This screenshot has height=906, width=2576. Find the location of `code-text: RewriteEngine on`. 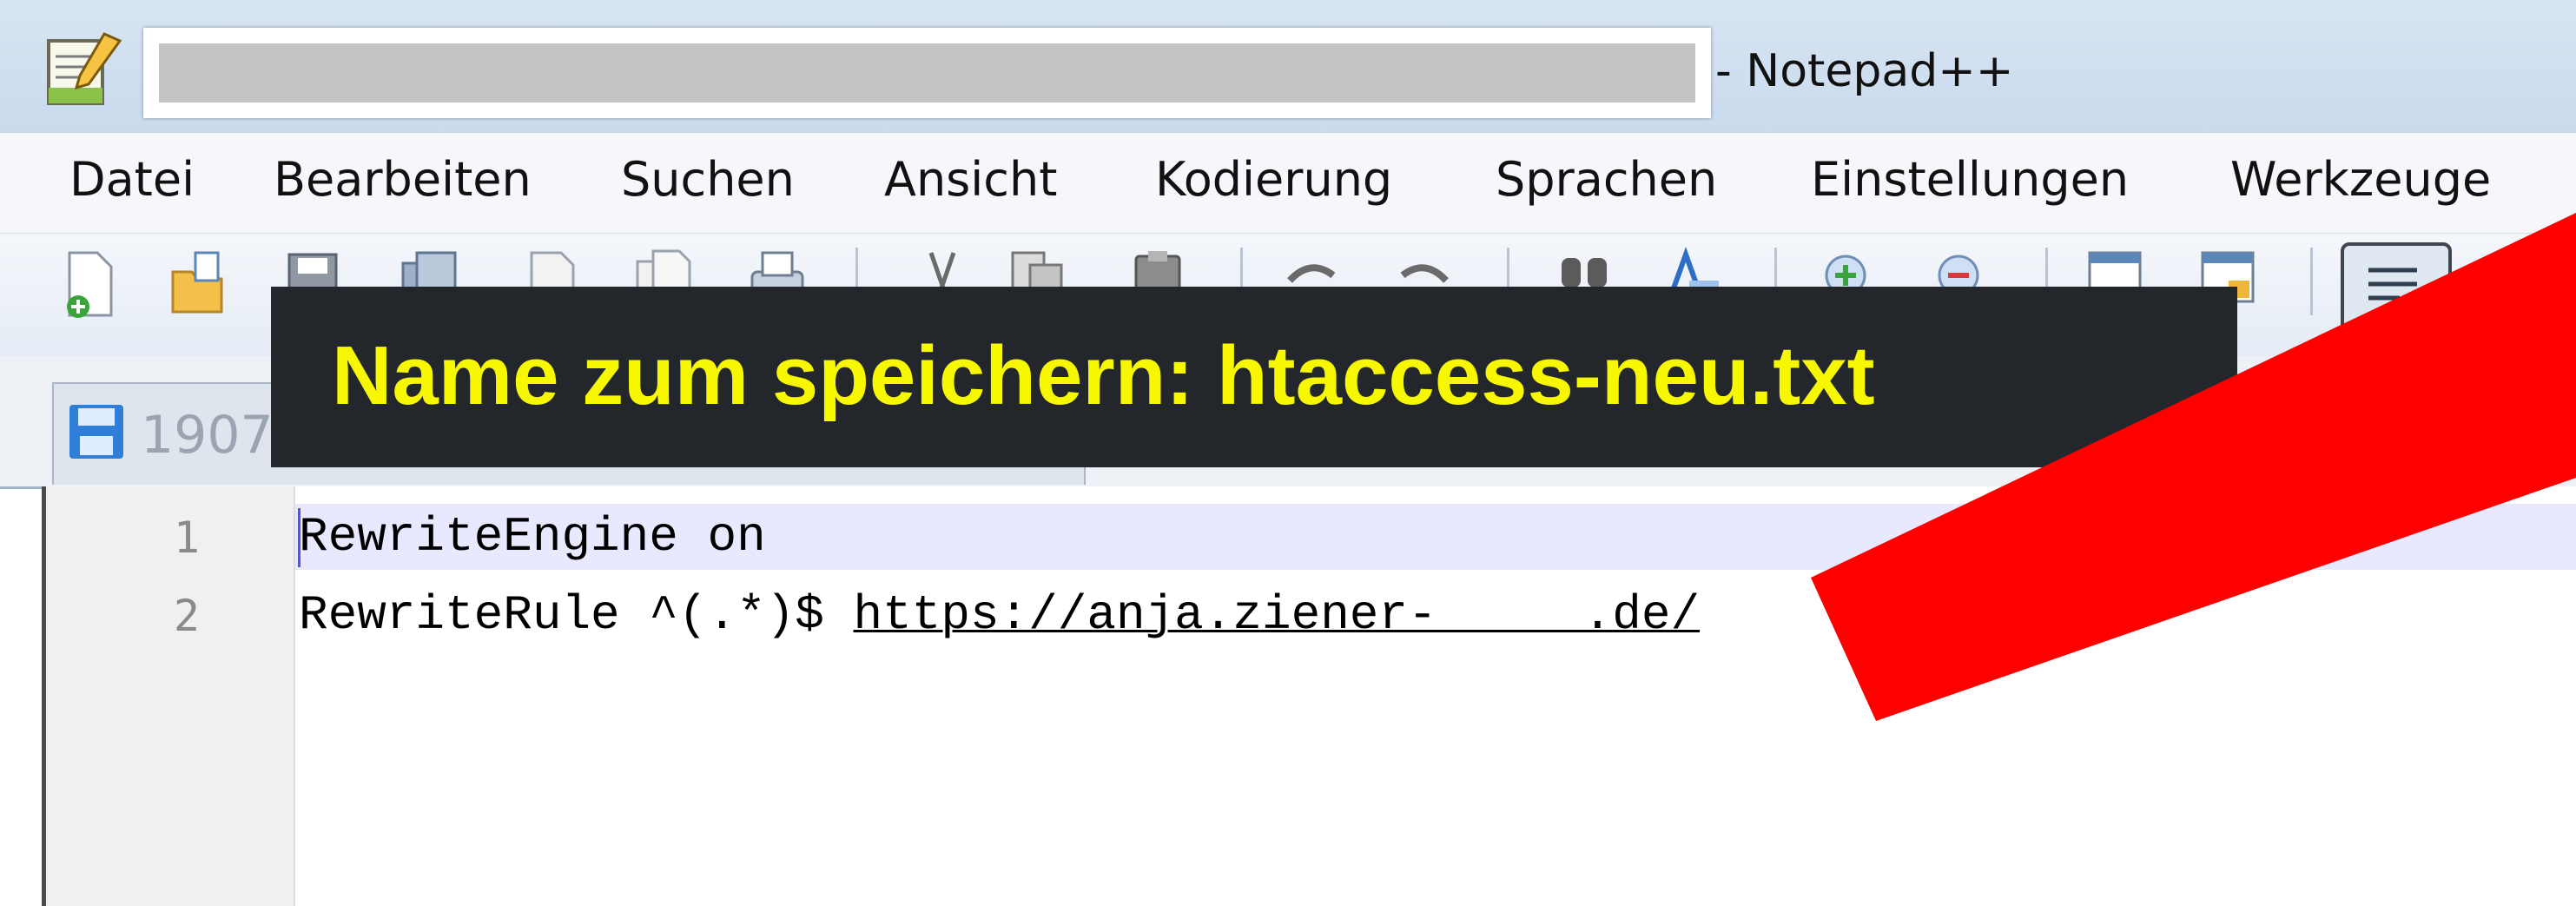

code-text: RewriteEngine on is located at coordinates (532, 537).